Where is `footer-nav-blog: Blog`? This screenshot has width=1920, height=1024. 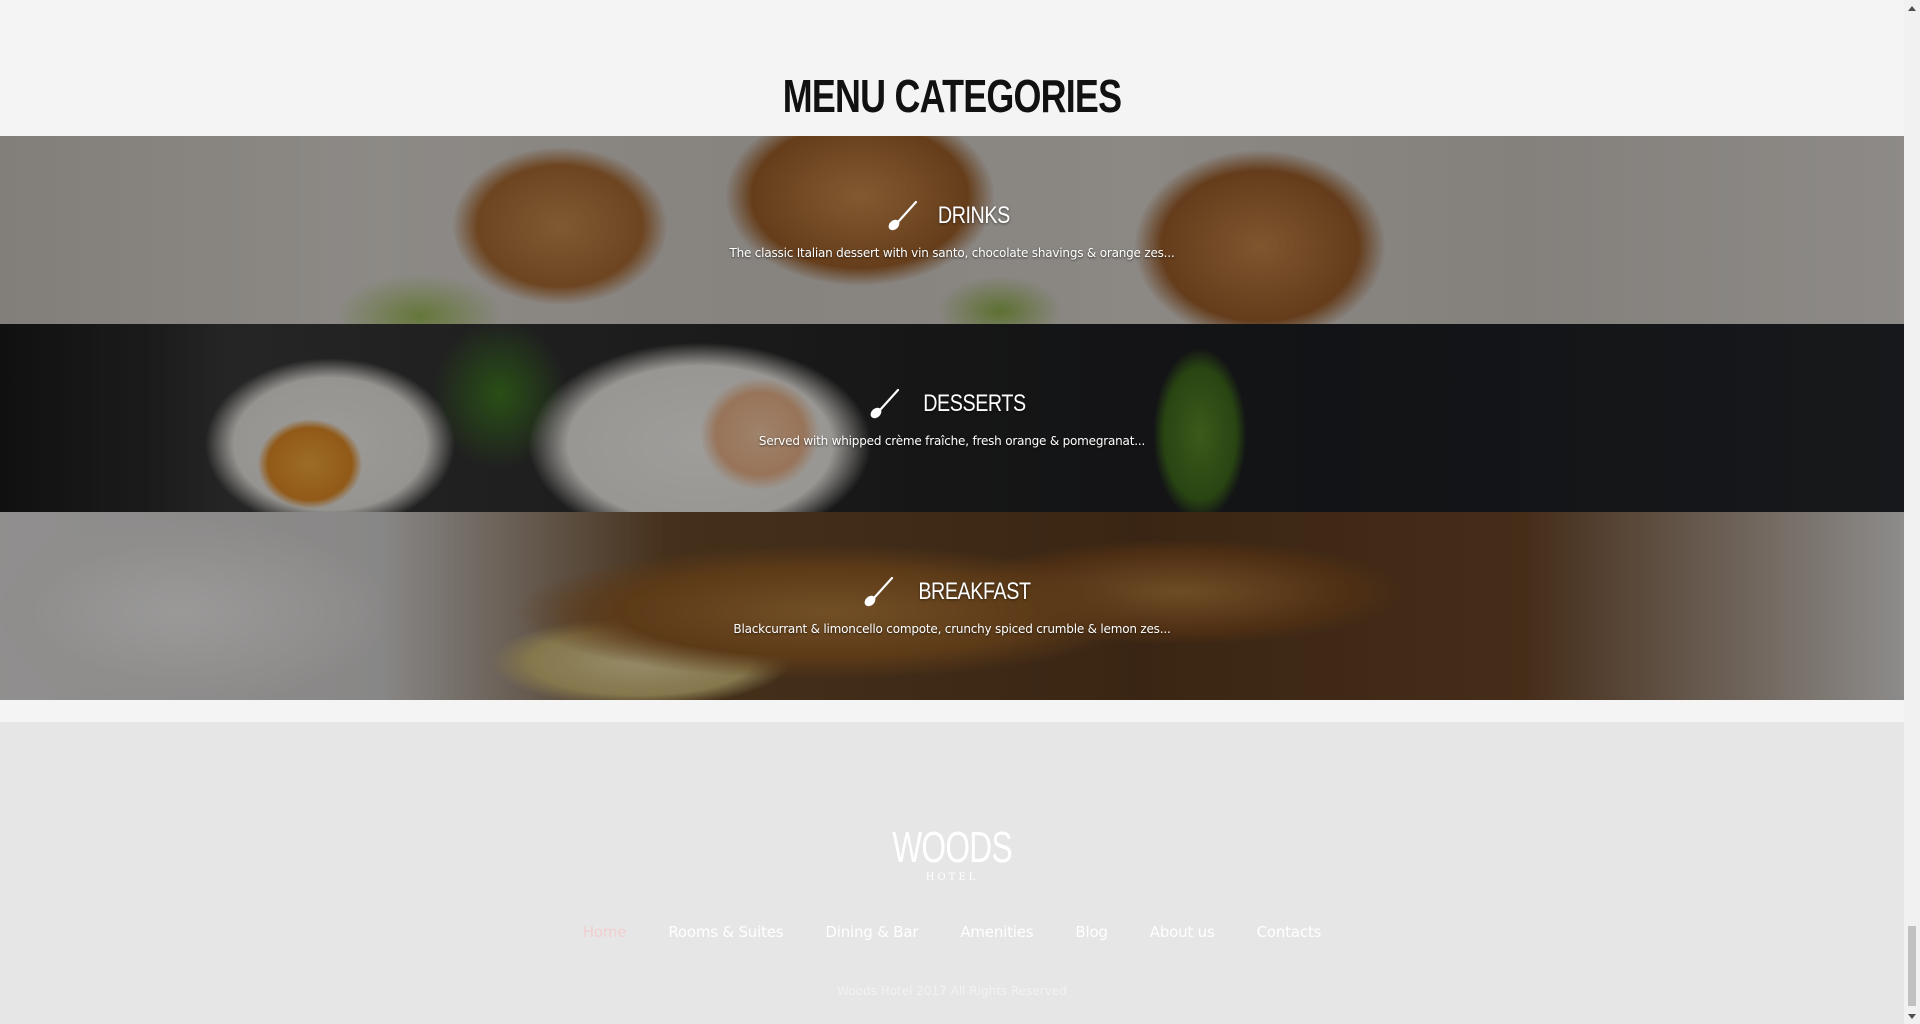 footer-nav-blog: Blog is located at coordinates (1091, 932).